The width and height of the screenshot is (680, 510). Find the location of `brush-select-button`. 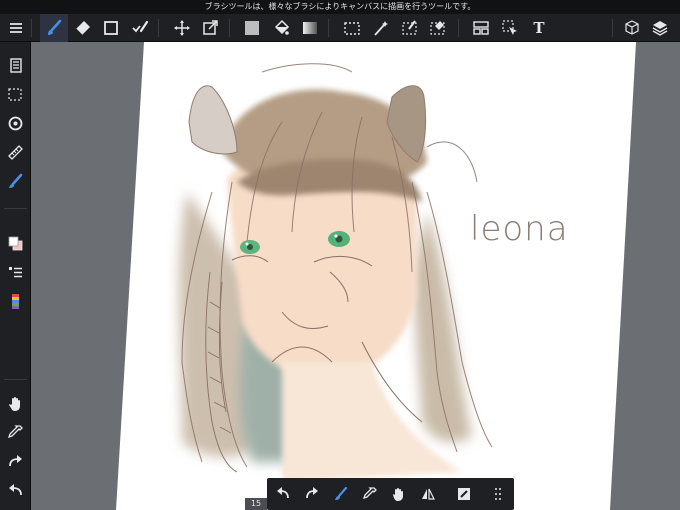

brush-select-button is located at coordinates (140, 28).